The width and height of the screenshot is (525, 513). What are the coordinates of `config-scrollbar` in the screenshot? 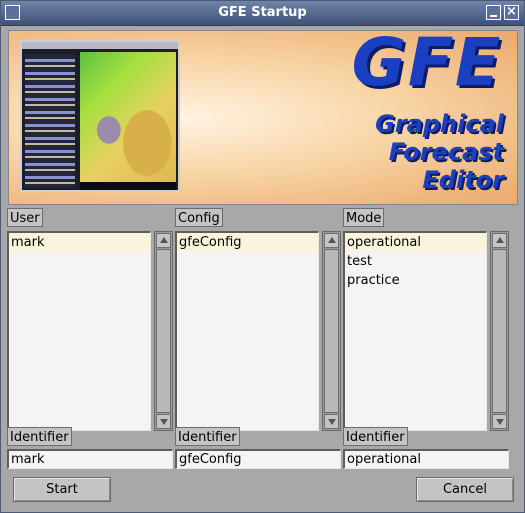 It's located at (331, 331).